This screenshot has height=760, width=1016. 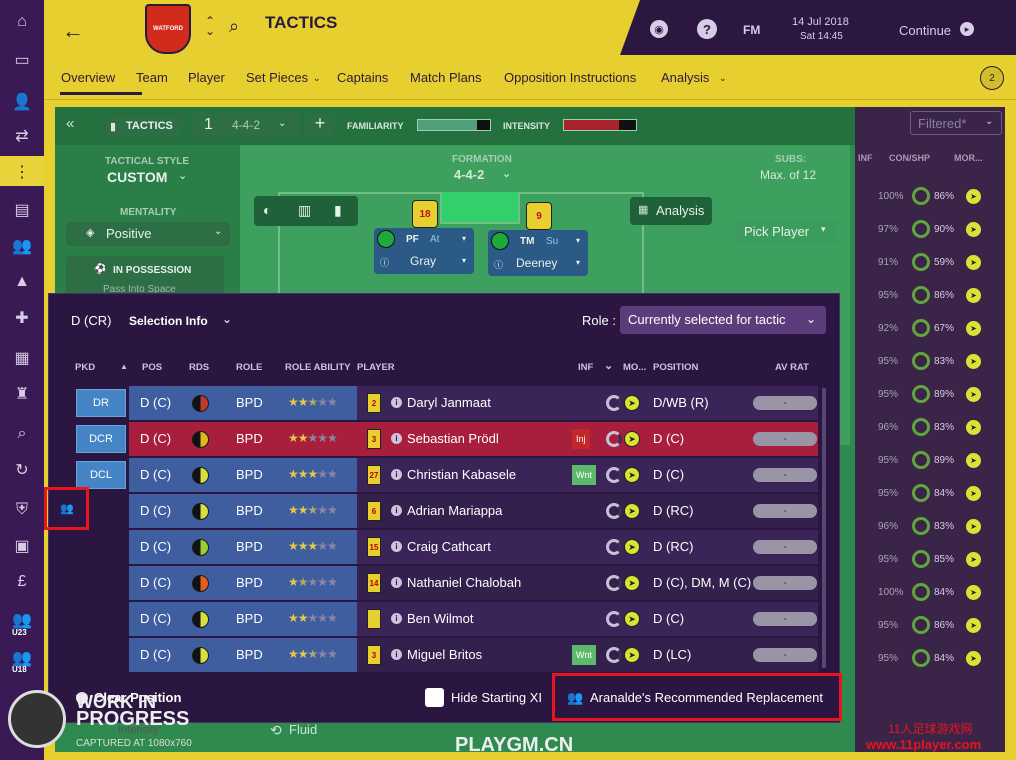 What do you see at coordinates (675, 367) in the screenshot?
I see `col-position: POSITION` at bounding box center [675, 367].